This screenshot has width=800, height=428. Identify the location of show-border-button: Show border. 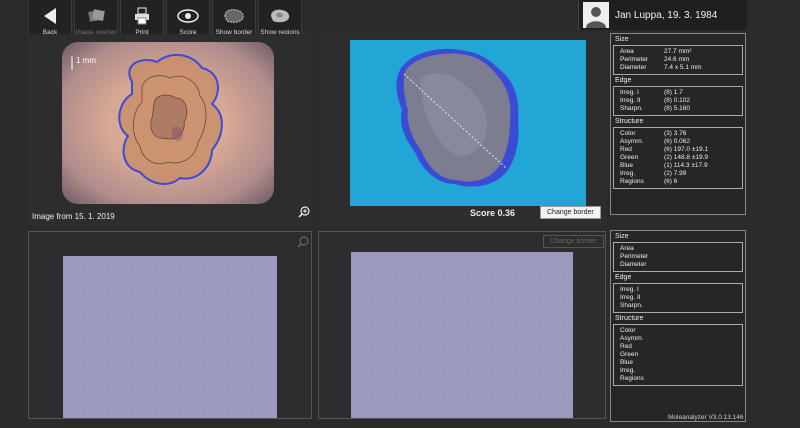
(234, 19).